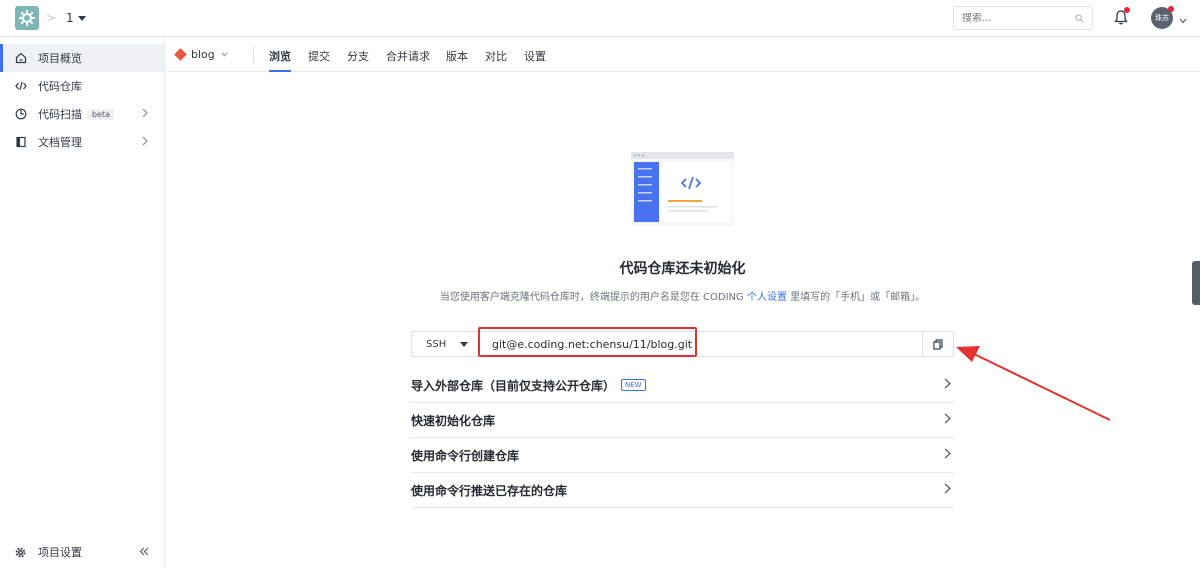  I want to click on sidebar-item-overview: 项目概览, so click(82, 58).